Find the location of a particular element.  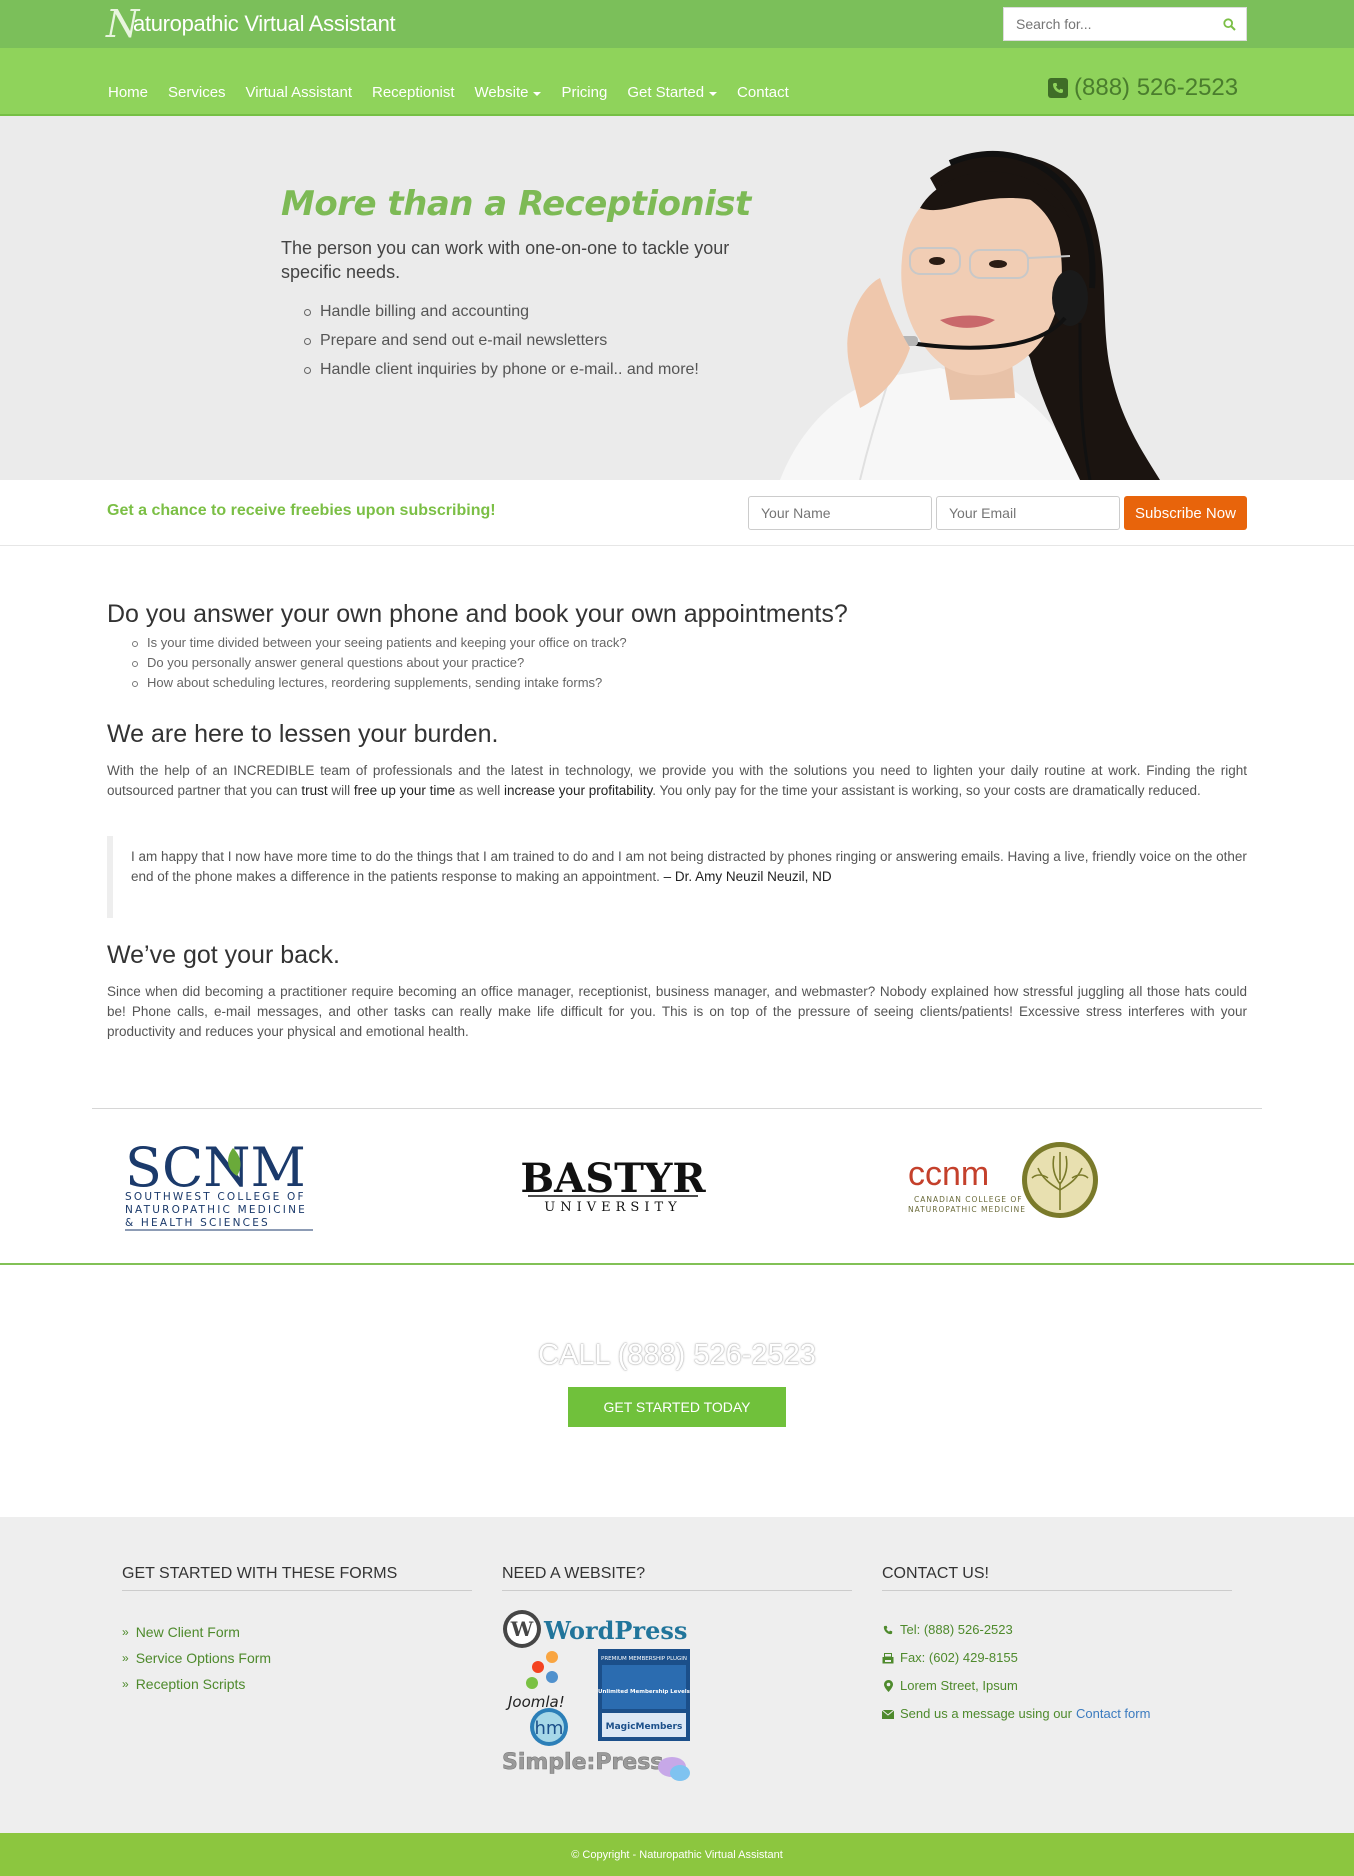

search-input is located at coordinates (1108, 24).